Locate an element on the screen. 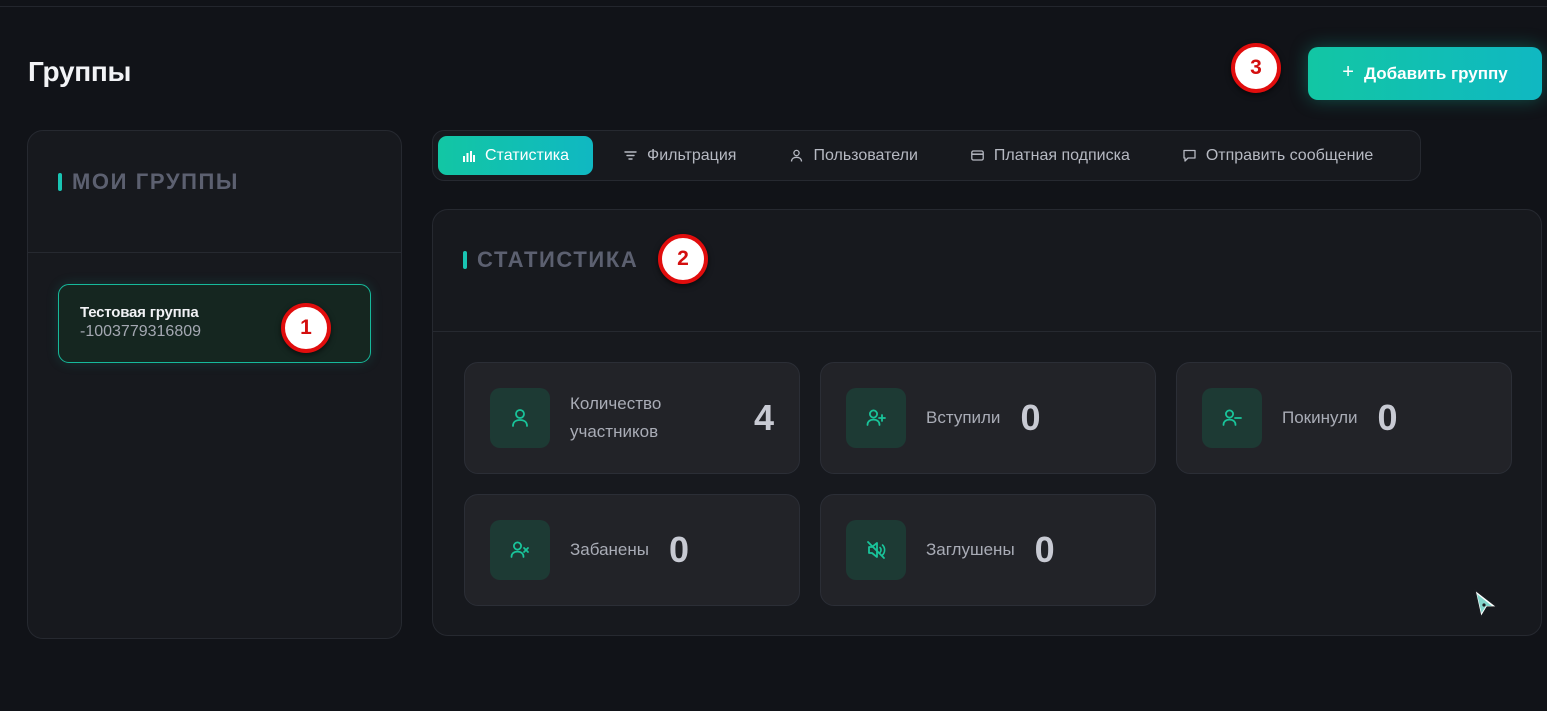 This screenshot has height=711, width=1547. annotation-marker-2: 2 is located at coordinates (683, 259).